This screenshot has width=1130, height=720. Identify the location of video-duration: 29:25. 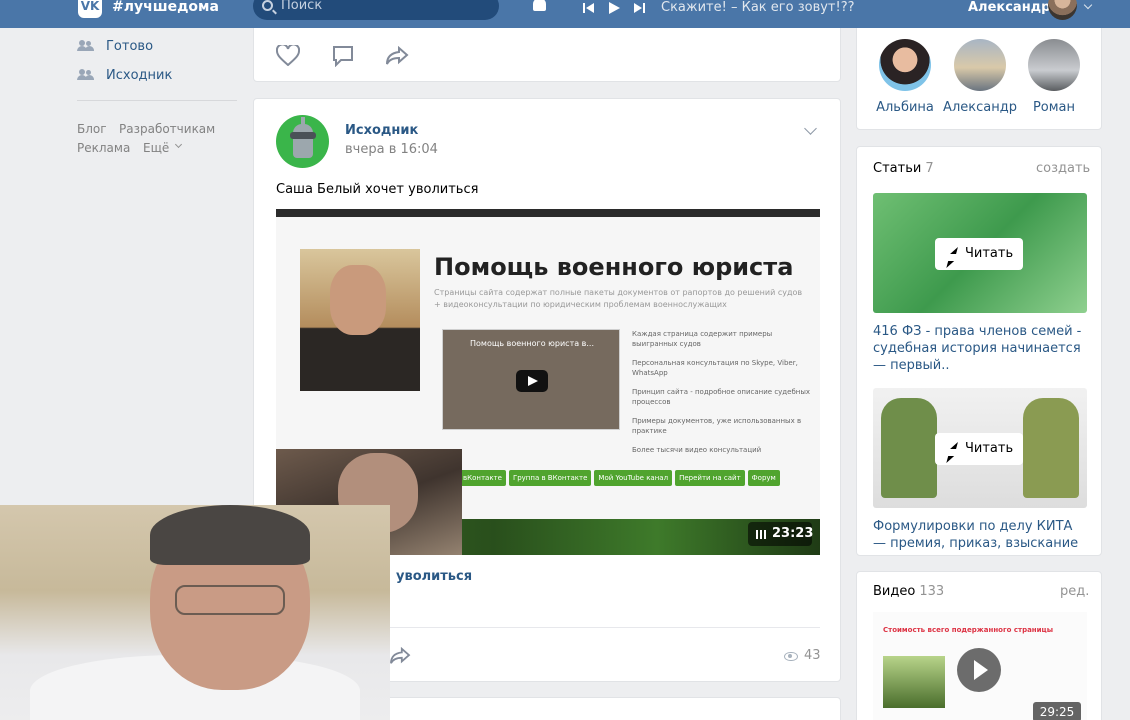
(1057, 711).